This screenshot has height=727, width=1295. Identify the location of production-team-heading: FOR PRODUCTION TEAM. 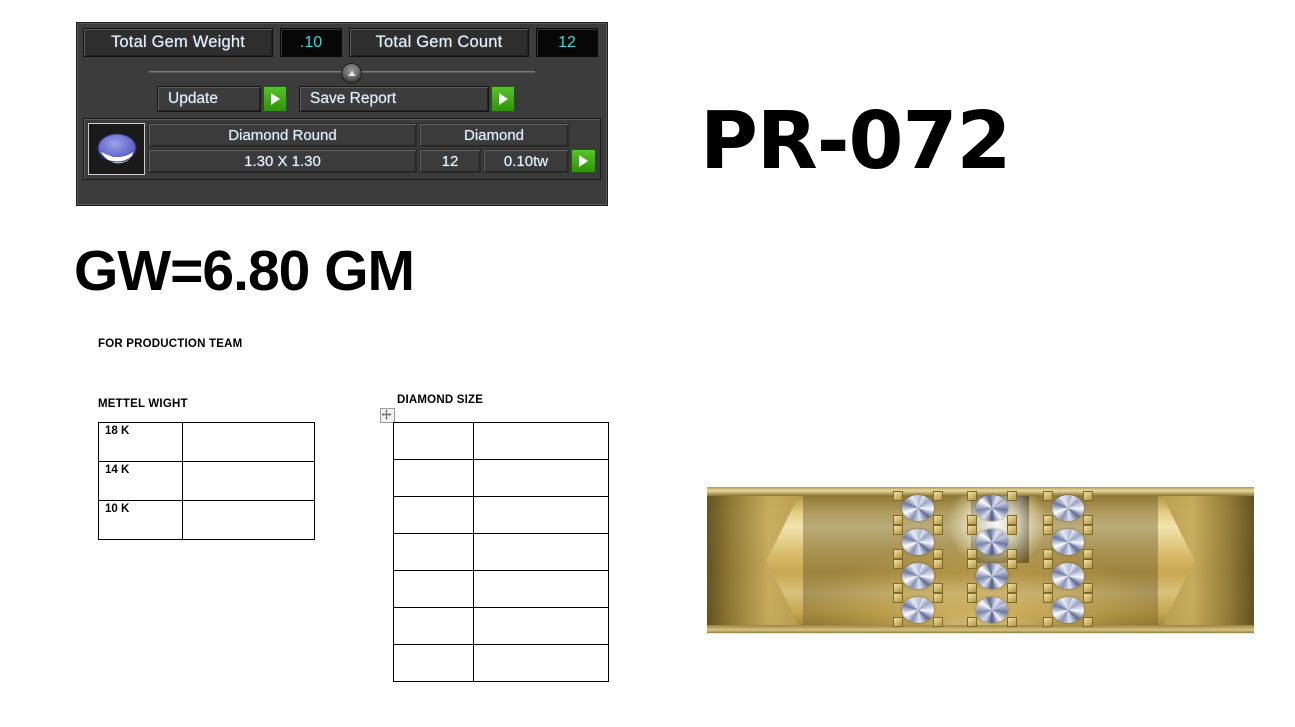
(170, 344).